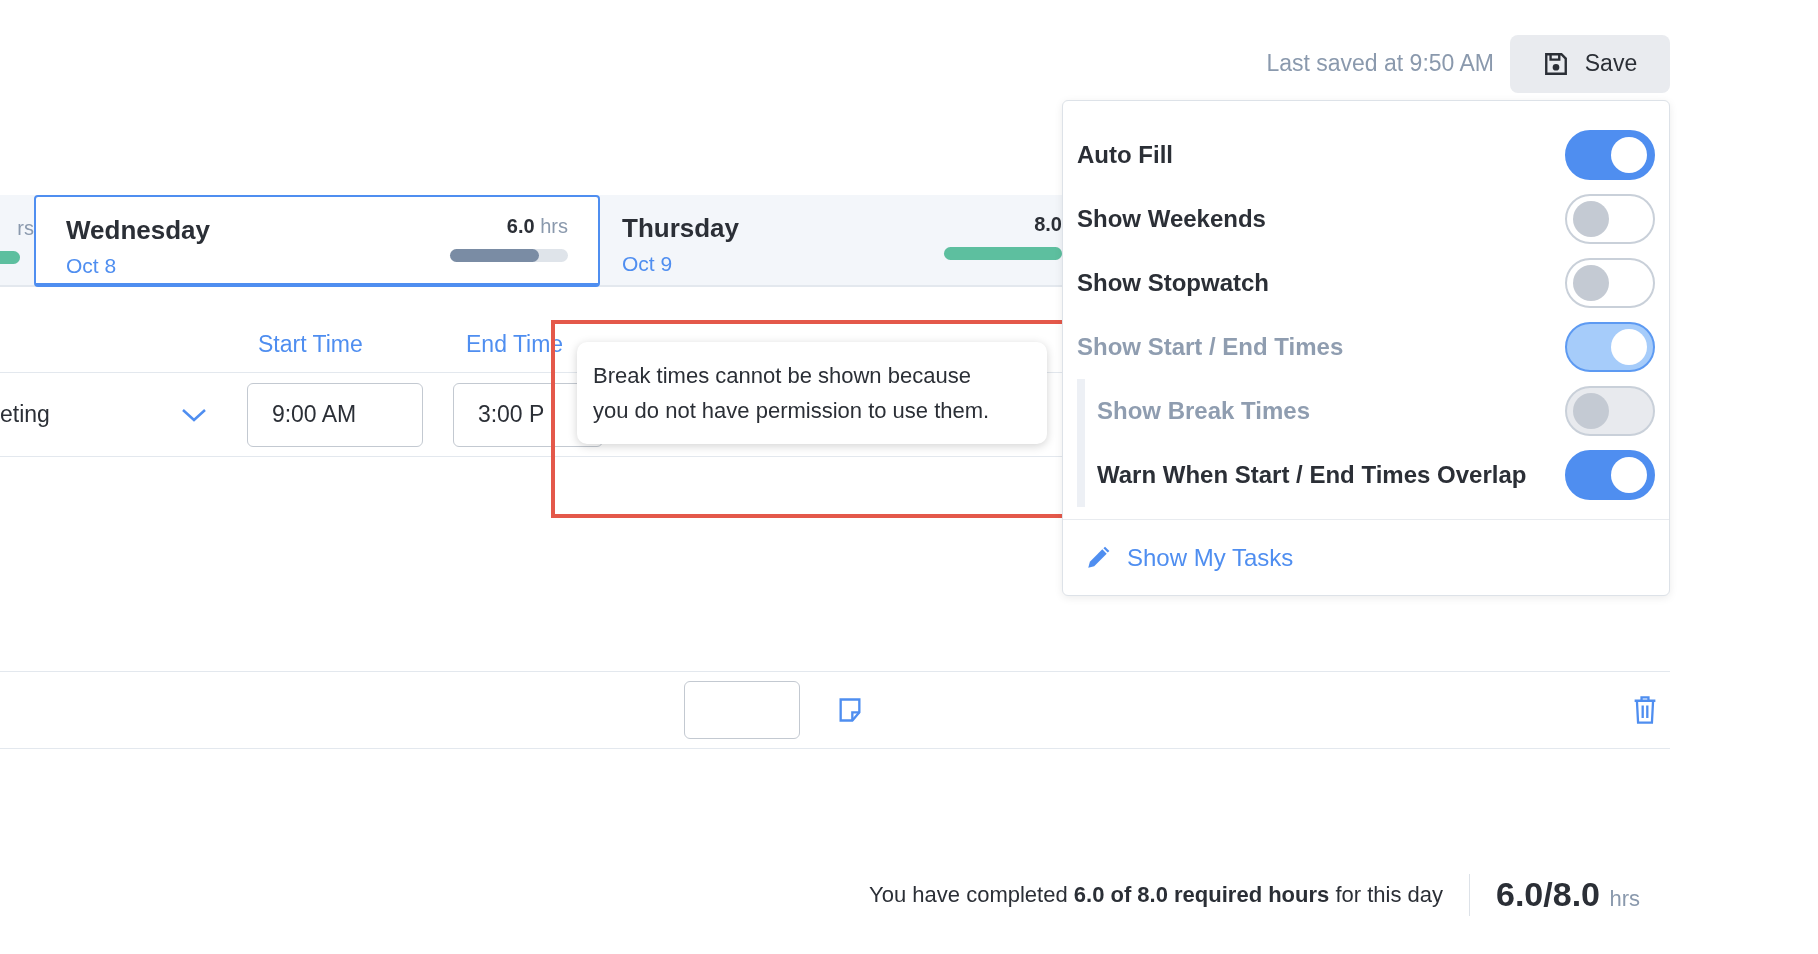  I want to click on time-field: 9:00 AM, so click(334, 414).